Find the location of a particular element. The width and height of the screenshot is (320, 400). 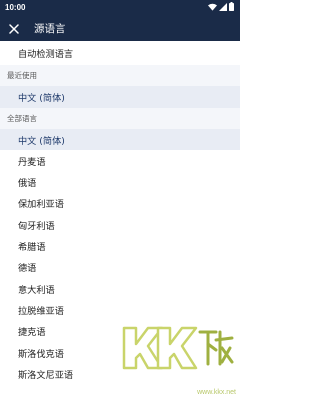

language-item: 保加利亚语 is located at coordinates (120, 203).